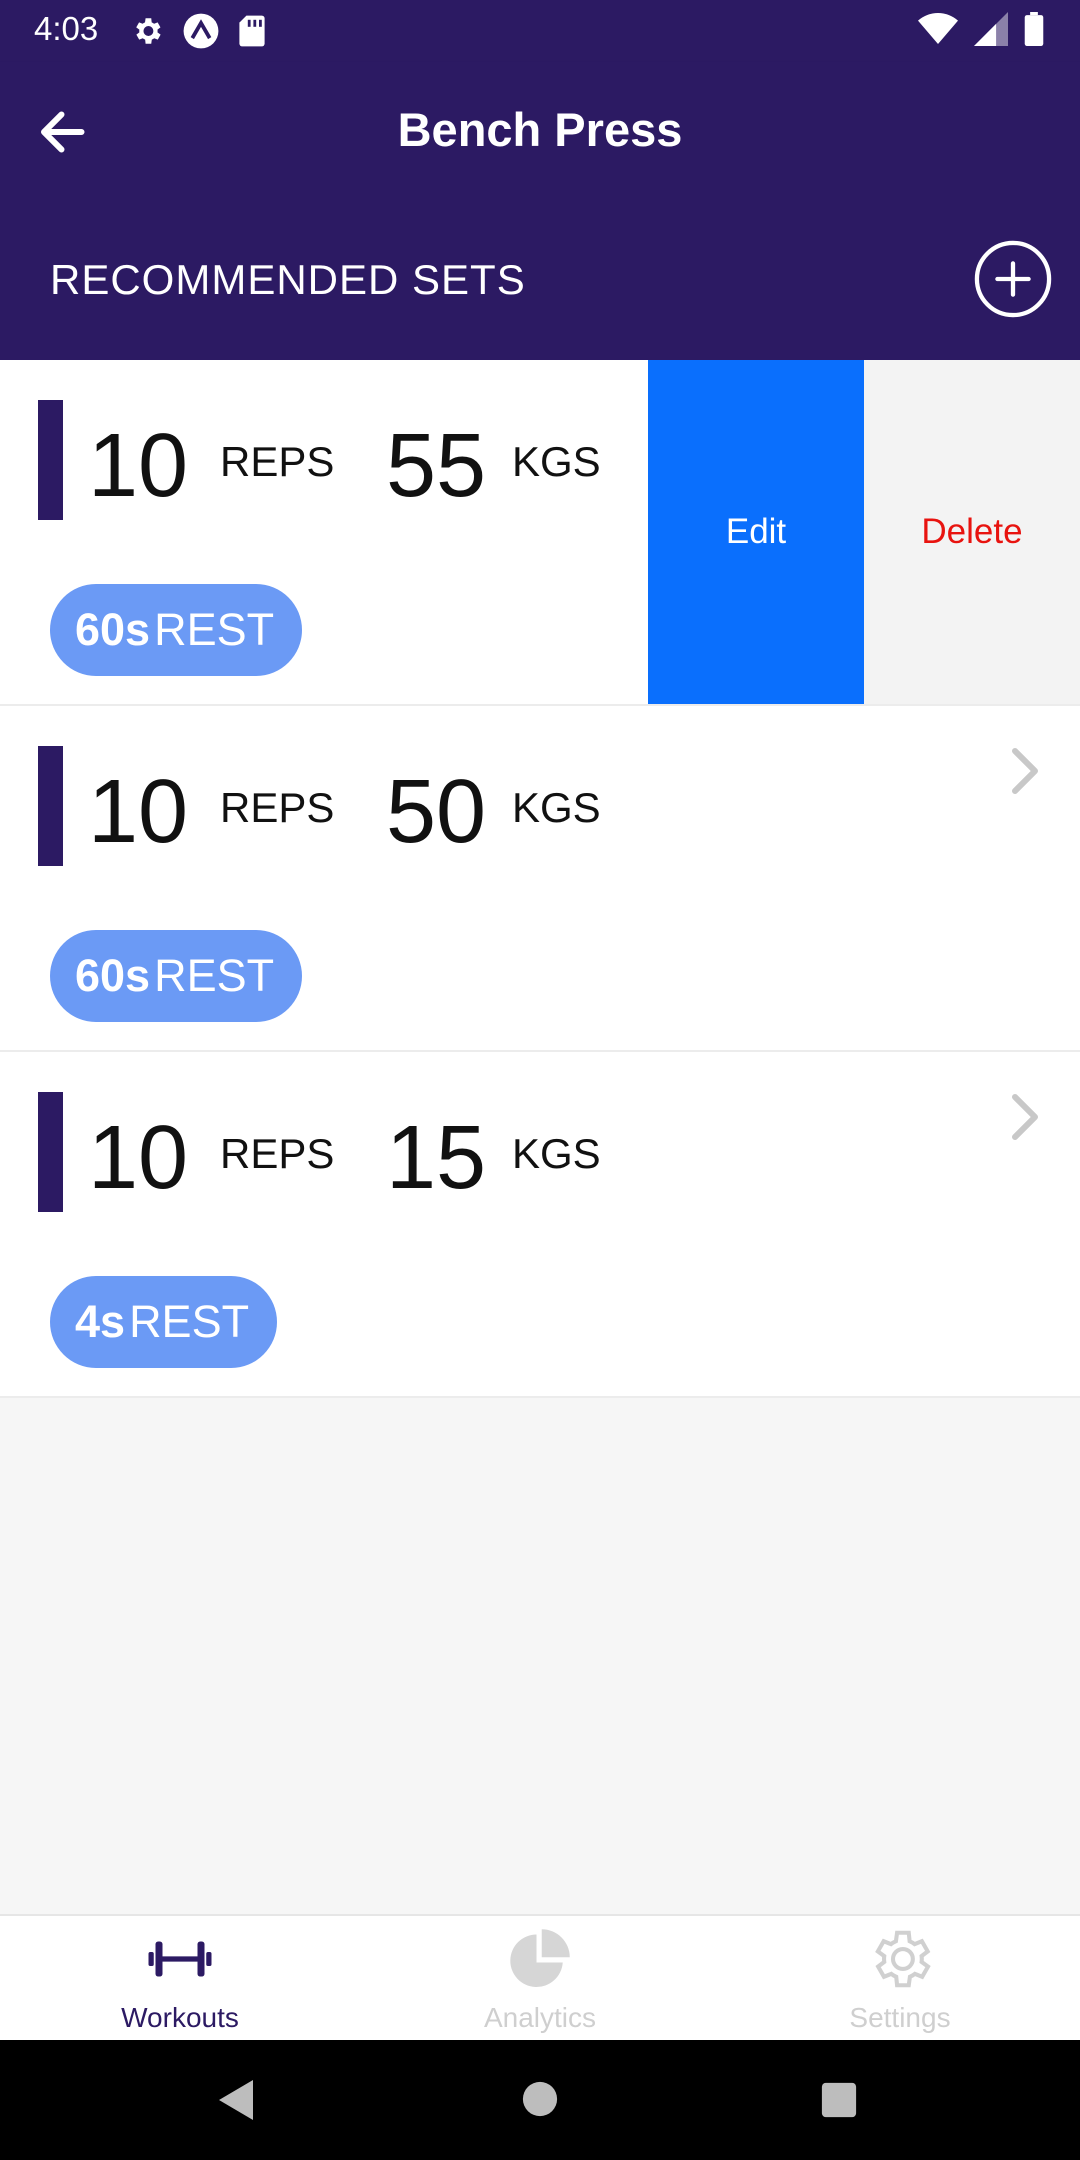  I want to click on plus-circle-icon, so click(1013, 279).